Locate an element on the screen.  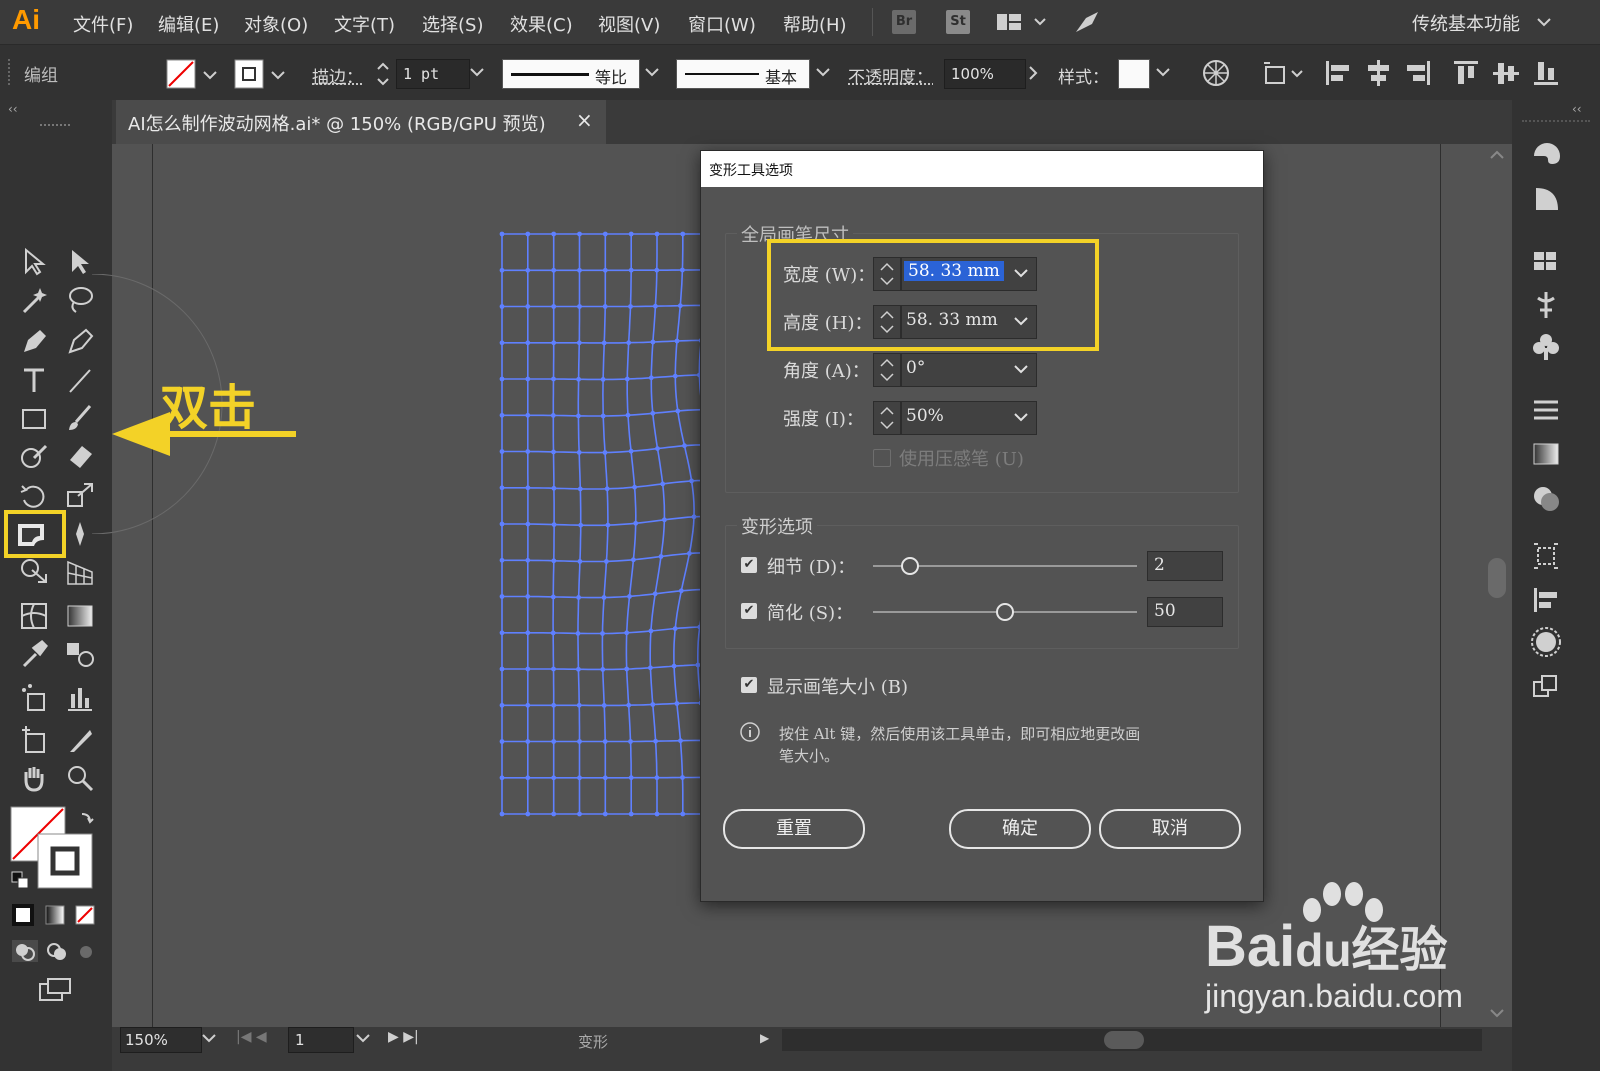
artboard-number-field: 1 is located at coordinates (321, 1040).